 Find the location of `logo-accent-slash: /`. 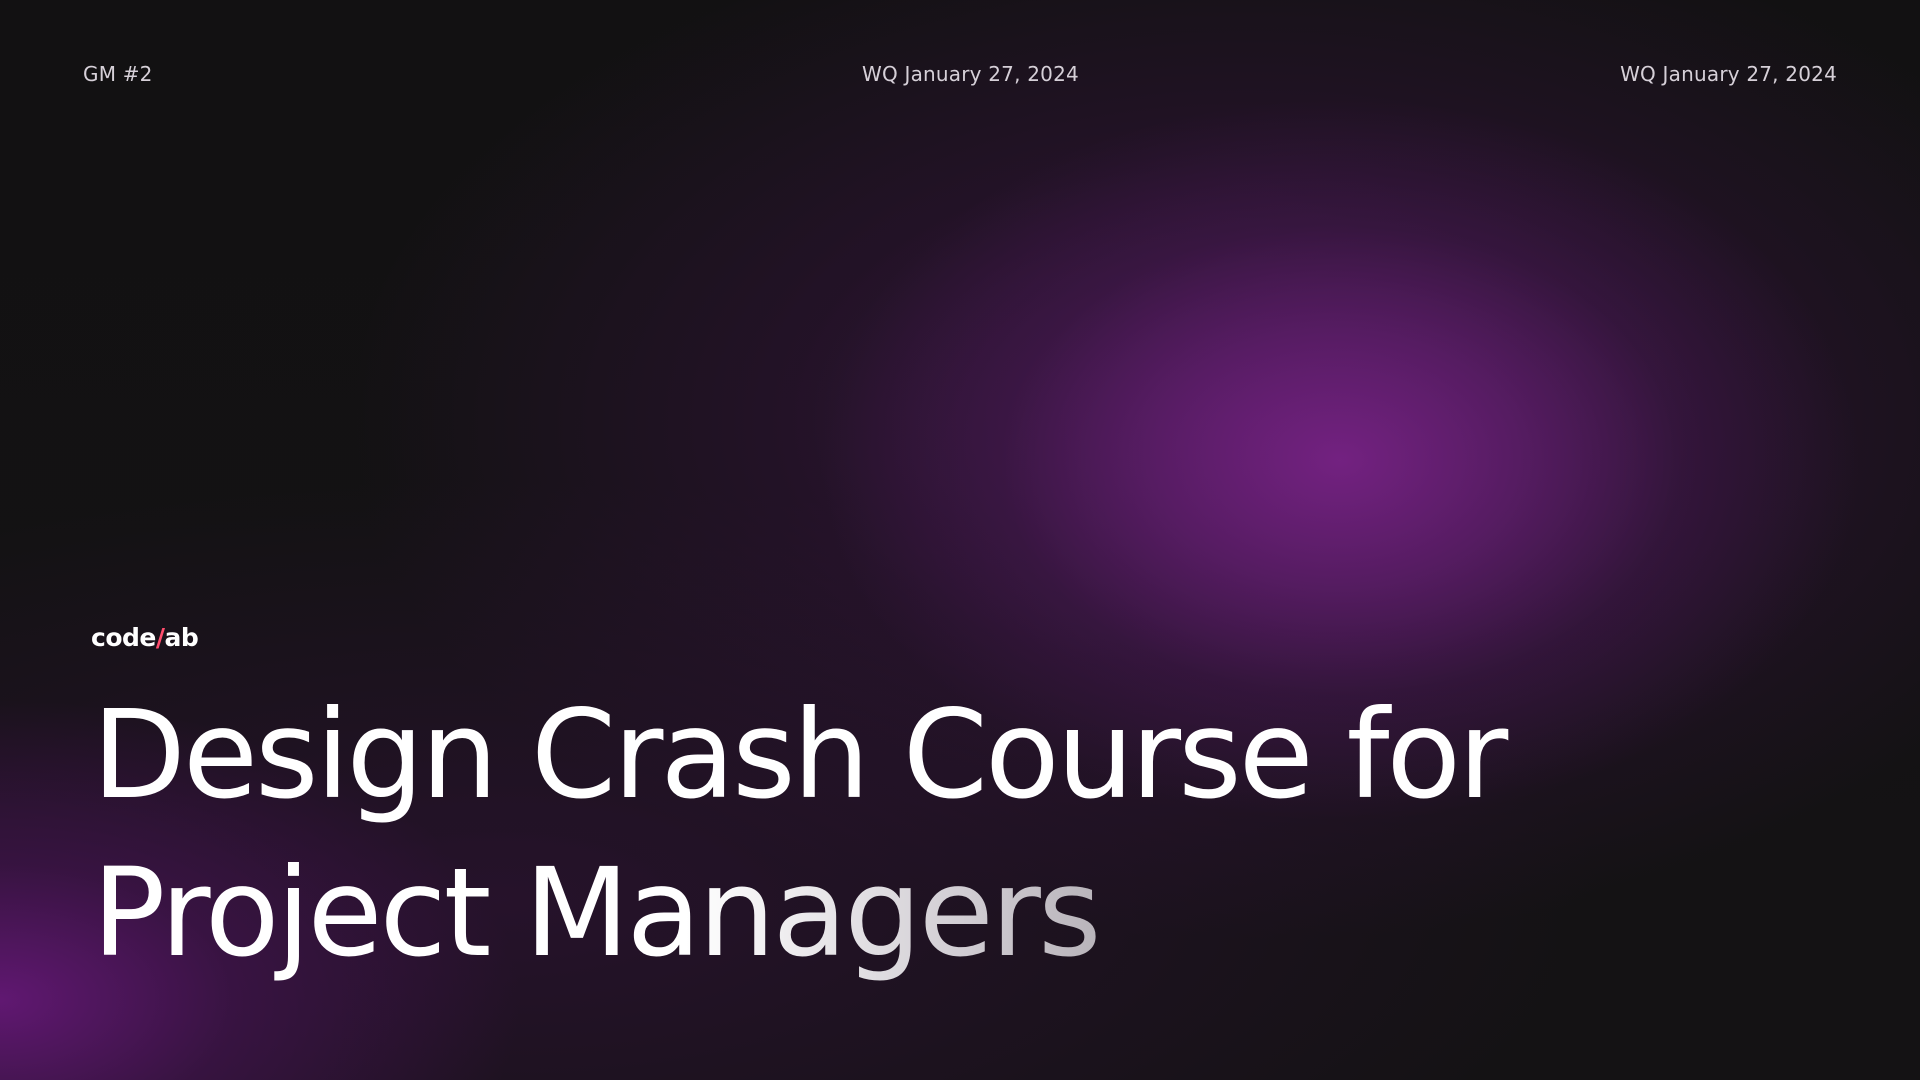

logo-accent-slash: / is located at coordinates (160, 637).